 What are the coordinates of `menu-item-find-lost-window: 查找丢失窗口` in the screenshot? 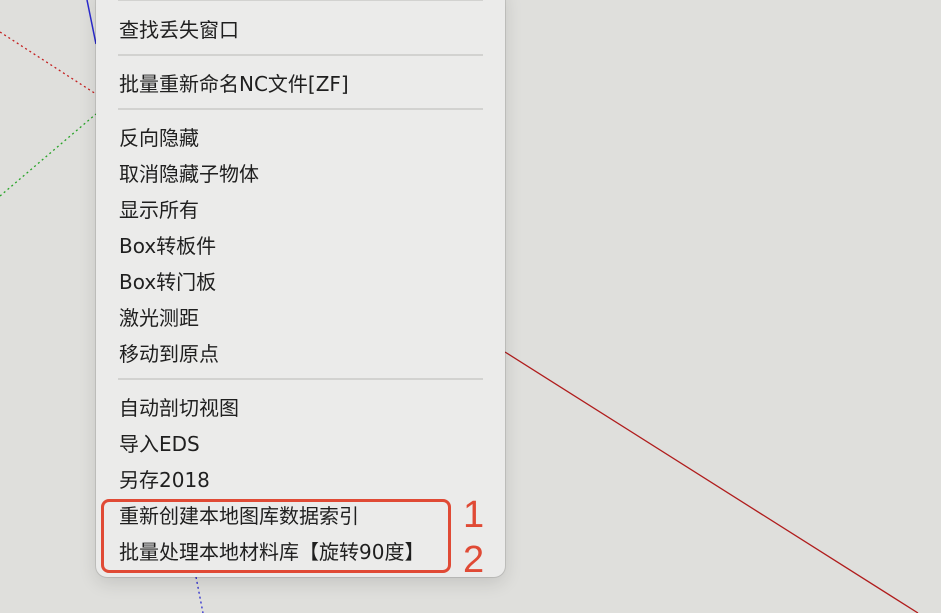 It's located at (179, 30).